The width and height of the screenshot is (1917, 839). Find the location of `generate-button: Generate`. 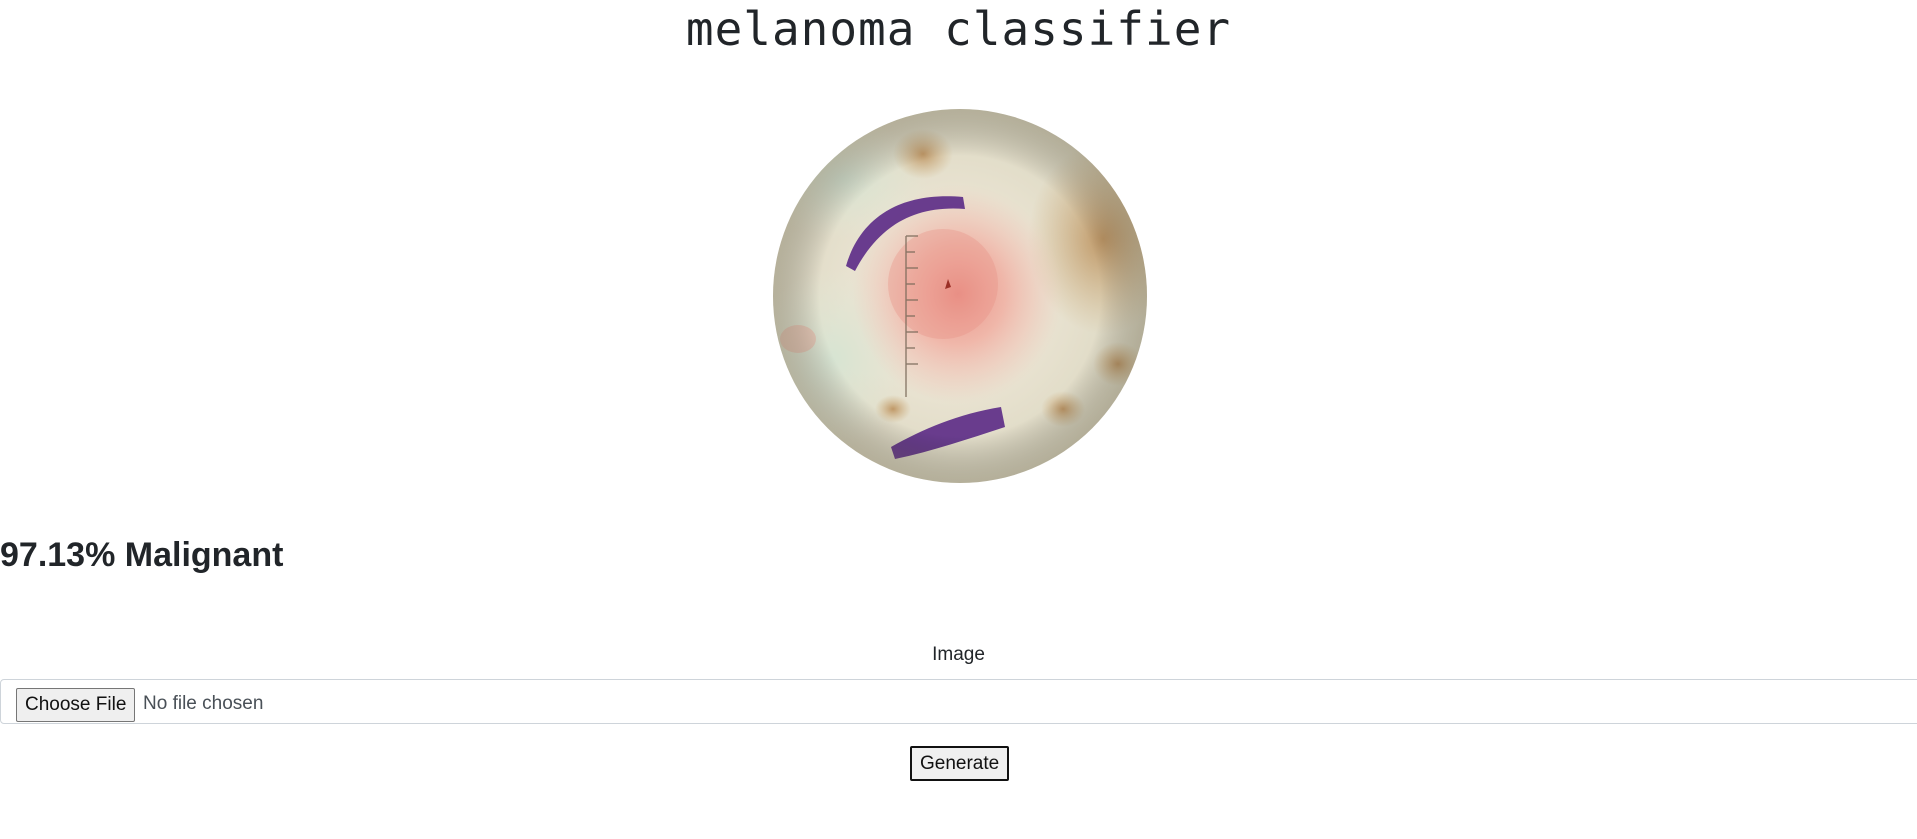

generate-button: Generate is located at coordinates (960, 763).